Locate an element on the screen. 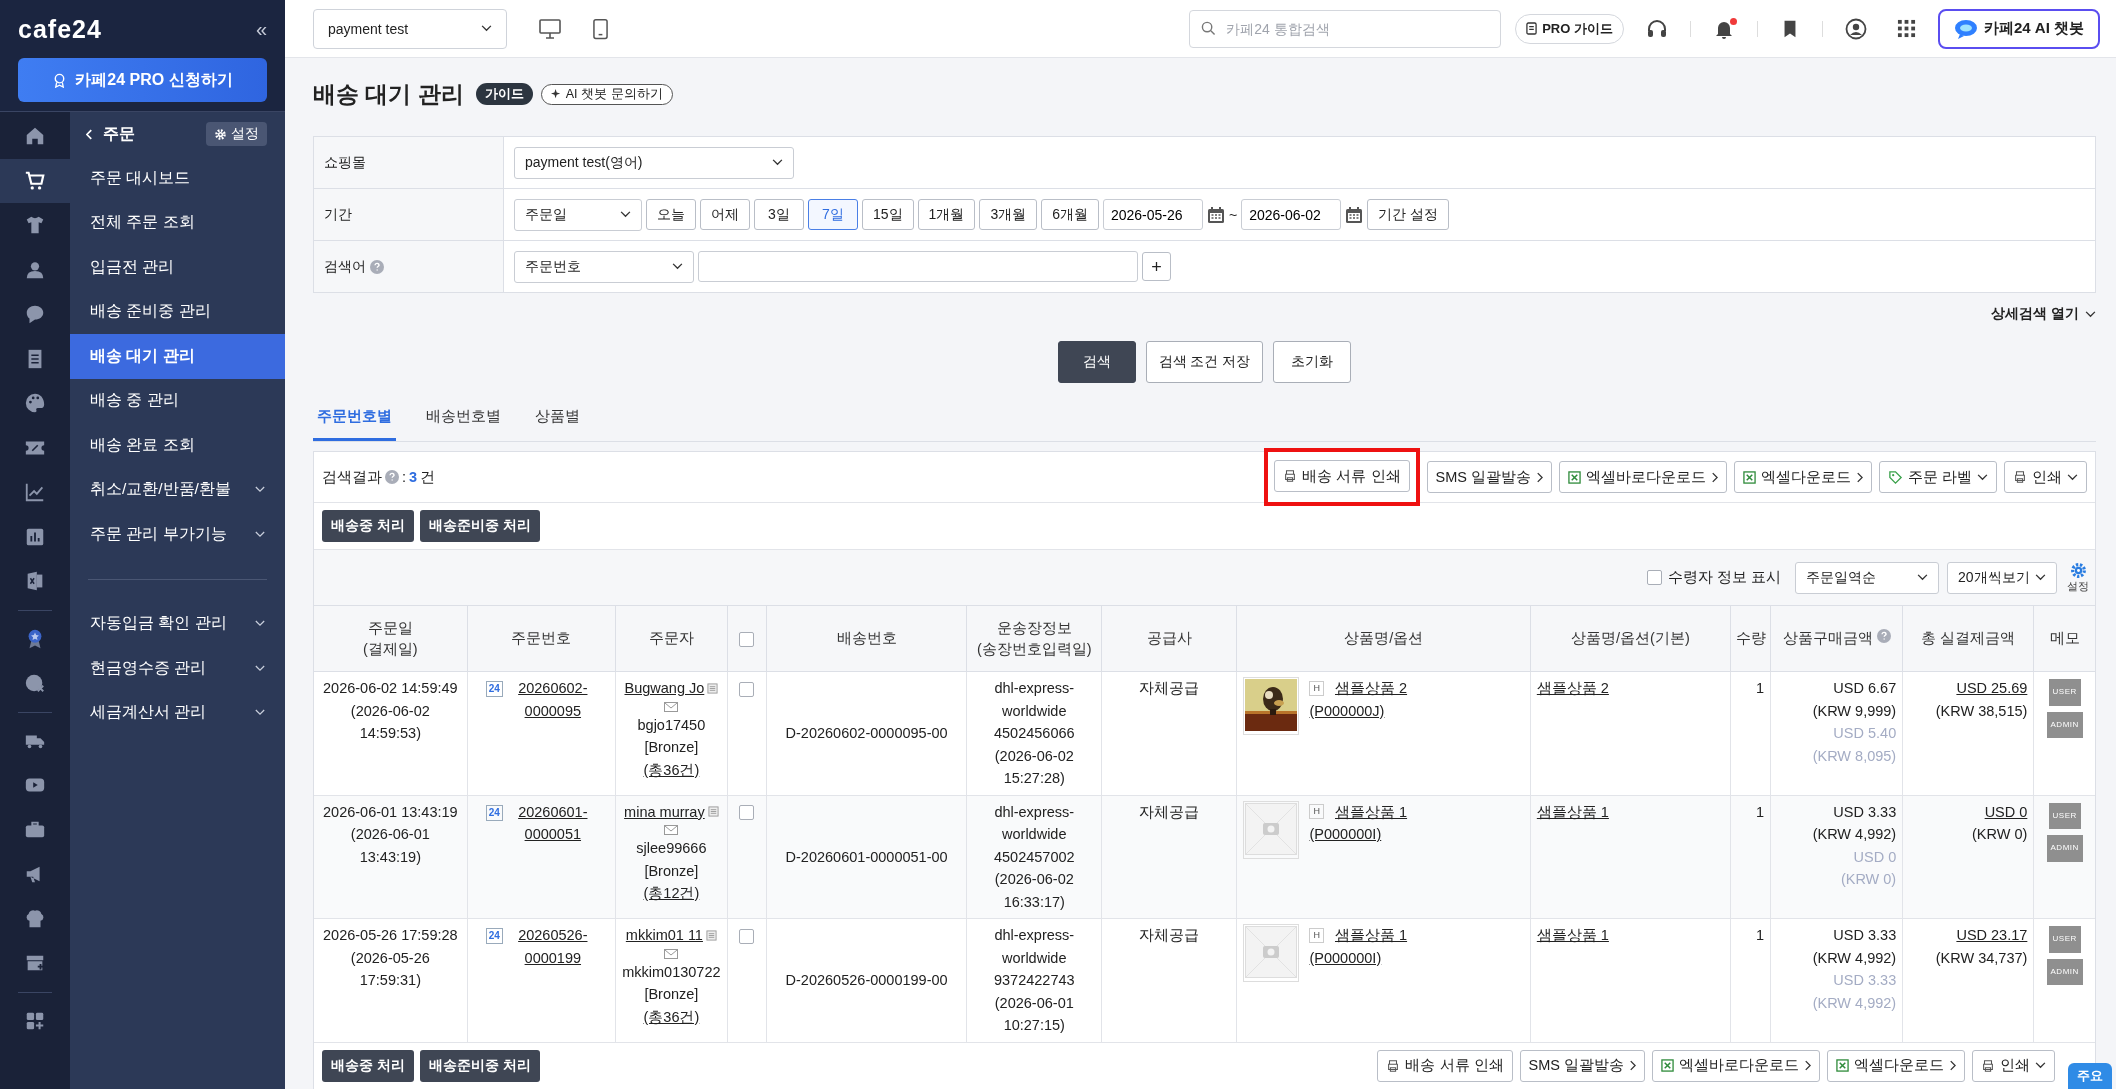 The height and width of the screenshot is (1089, 2116). period-button: 3개월 is located at coordinates (1008, 214).